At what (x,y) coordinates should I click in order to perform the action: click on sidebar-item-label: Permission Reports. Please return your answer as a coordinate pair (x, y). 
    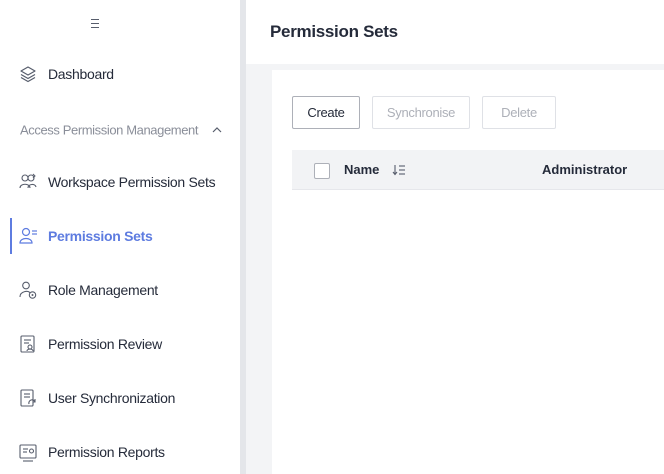
    Looking at the image, I should click on (106, 452).